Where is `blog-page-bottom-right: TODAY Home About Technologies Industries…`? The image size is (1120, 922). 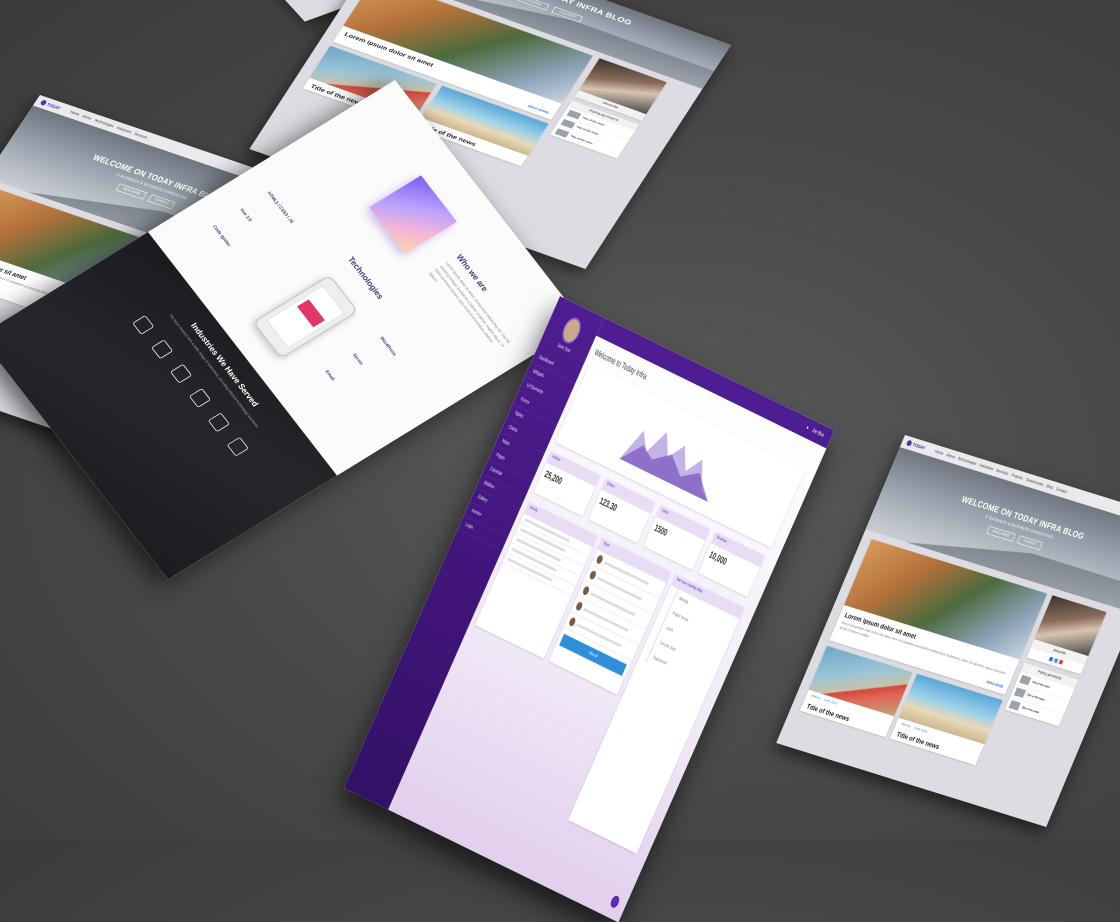
blog-page-bottom-right: TODAY Home About Technologies Industries… is located at coordinates (948, 631).